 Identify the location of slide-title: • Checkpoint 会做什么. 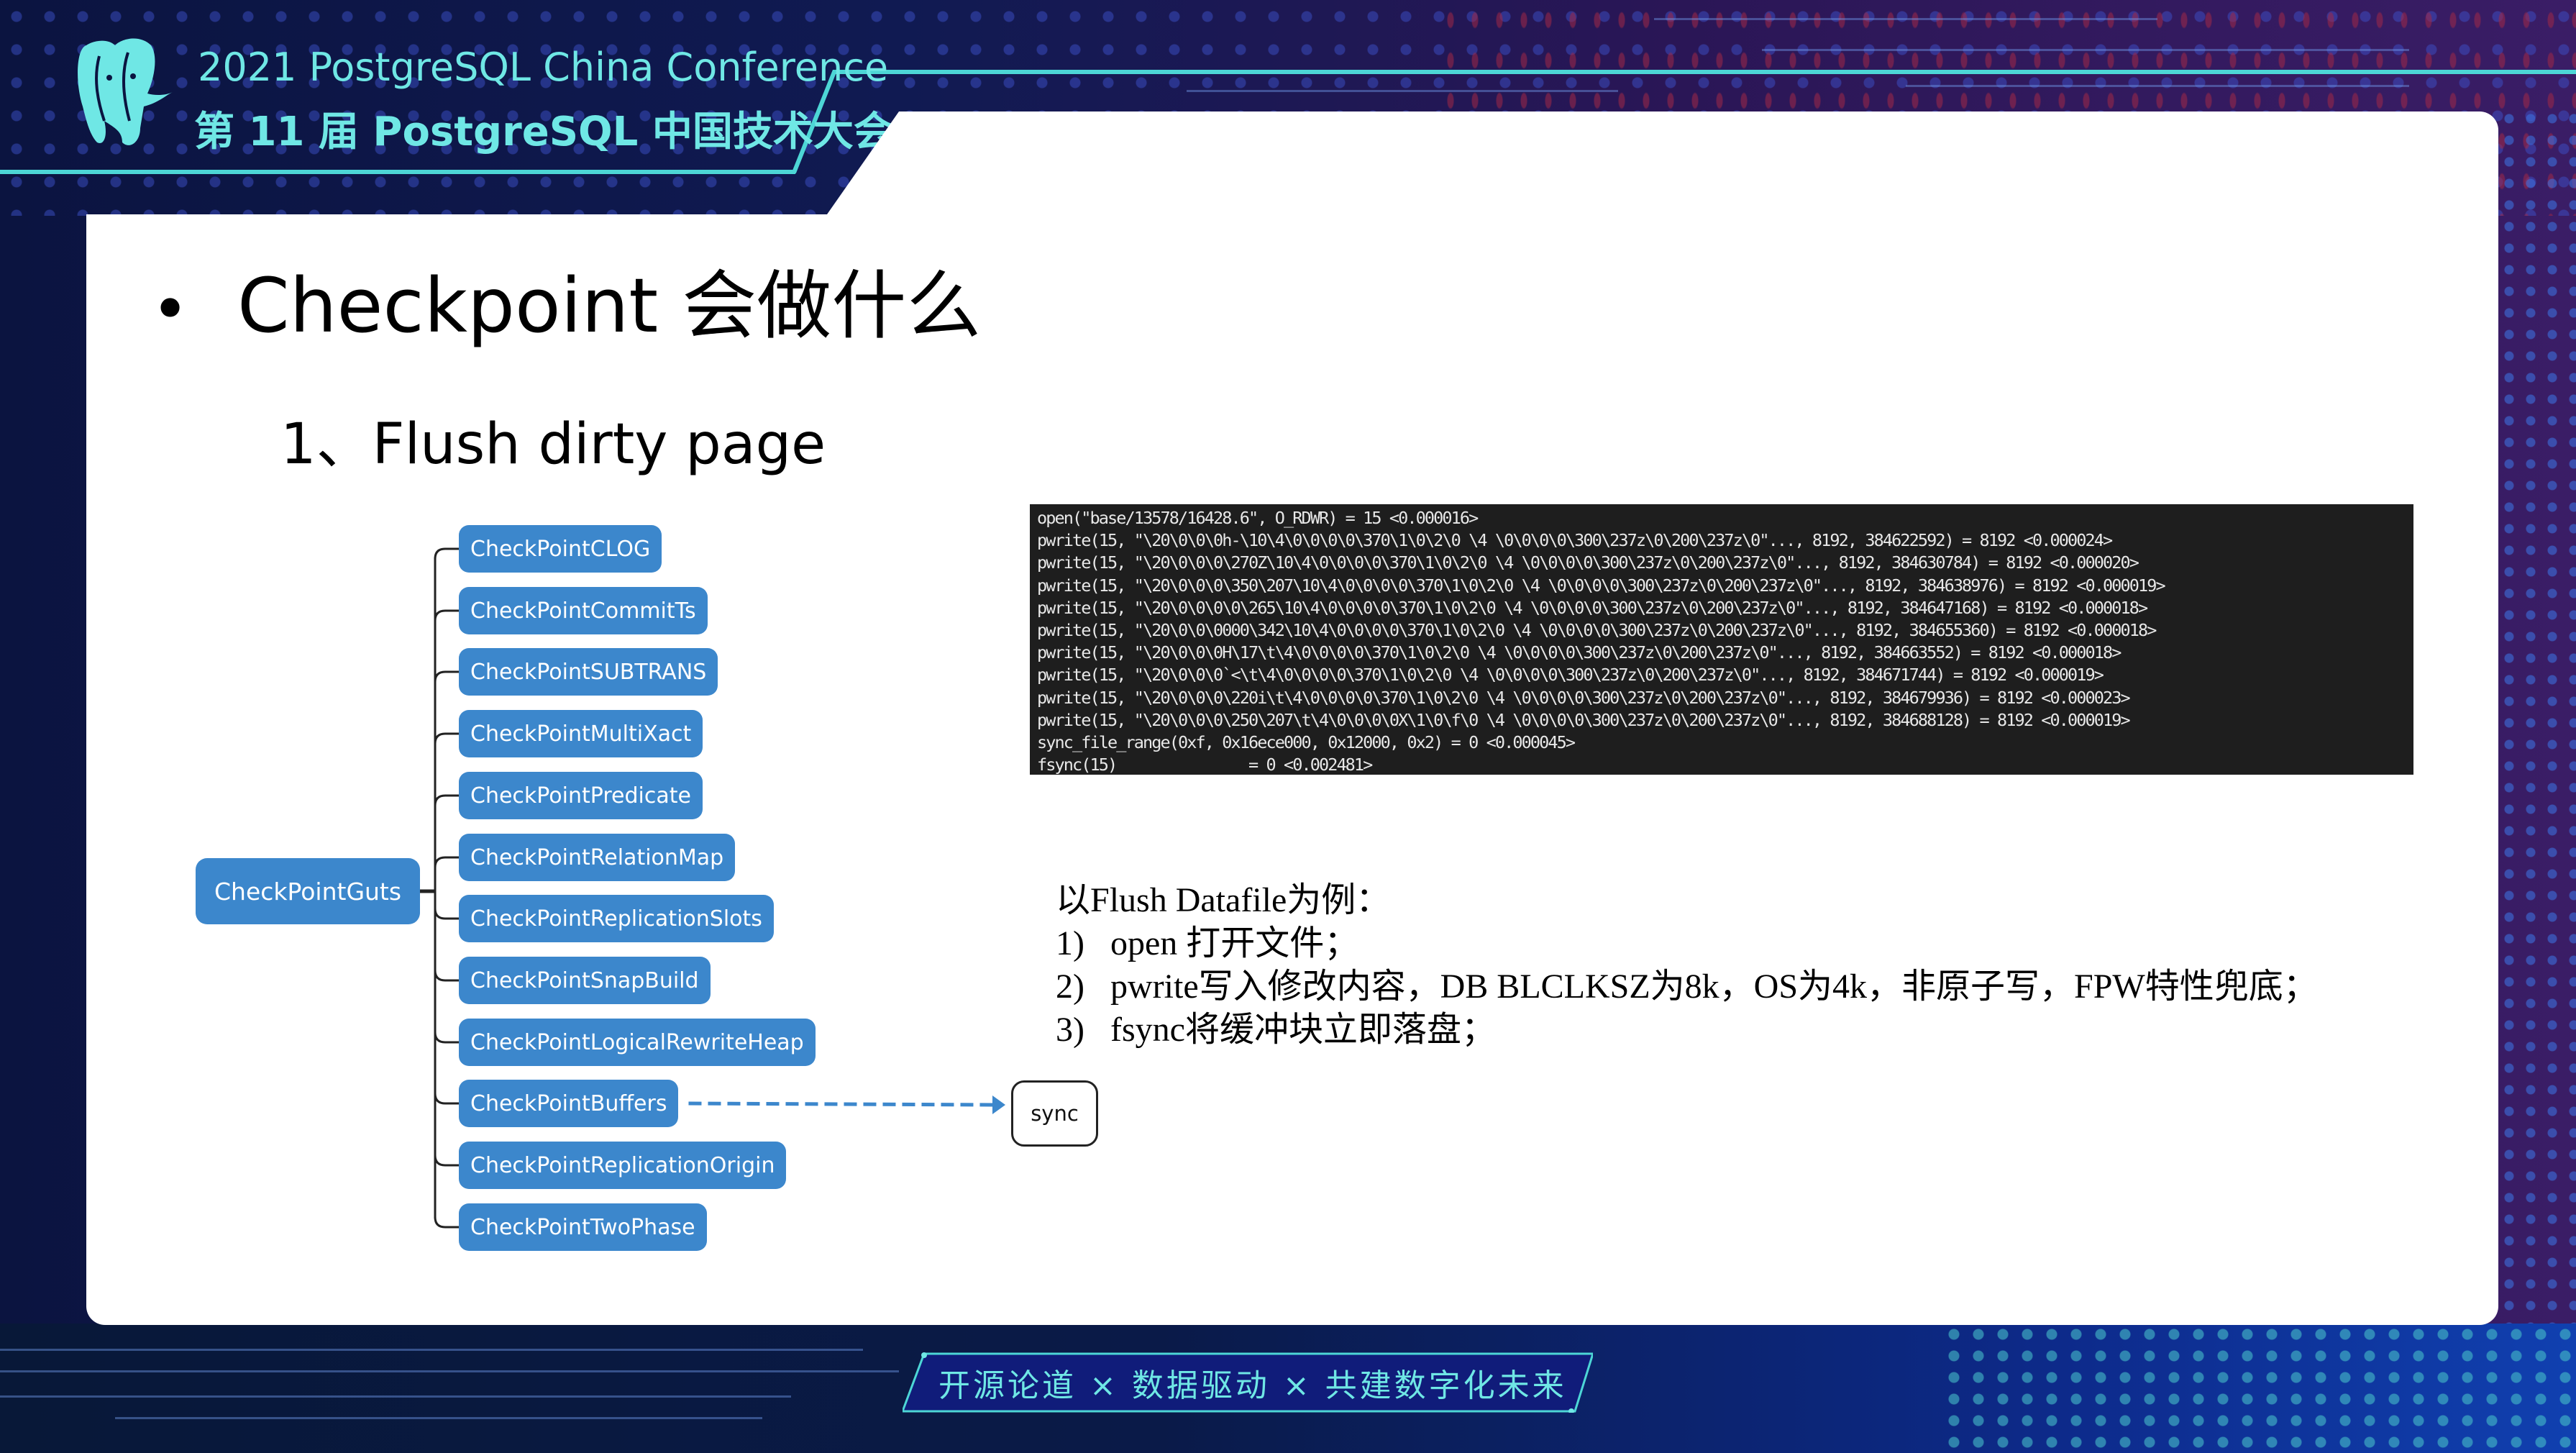
(566, 299).